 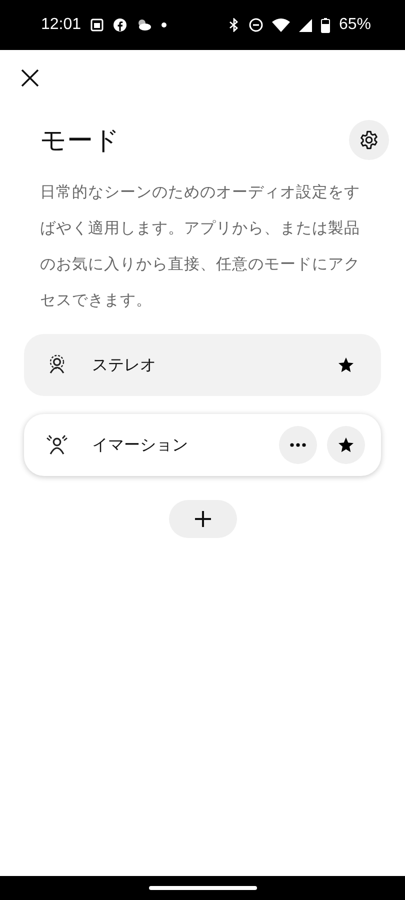 I want to click on mode-card: イマーション, so click(x=202, y=445).